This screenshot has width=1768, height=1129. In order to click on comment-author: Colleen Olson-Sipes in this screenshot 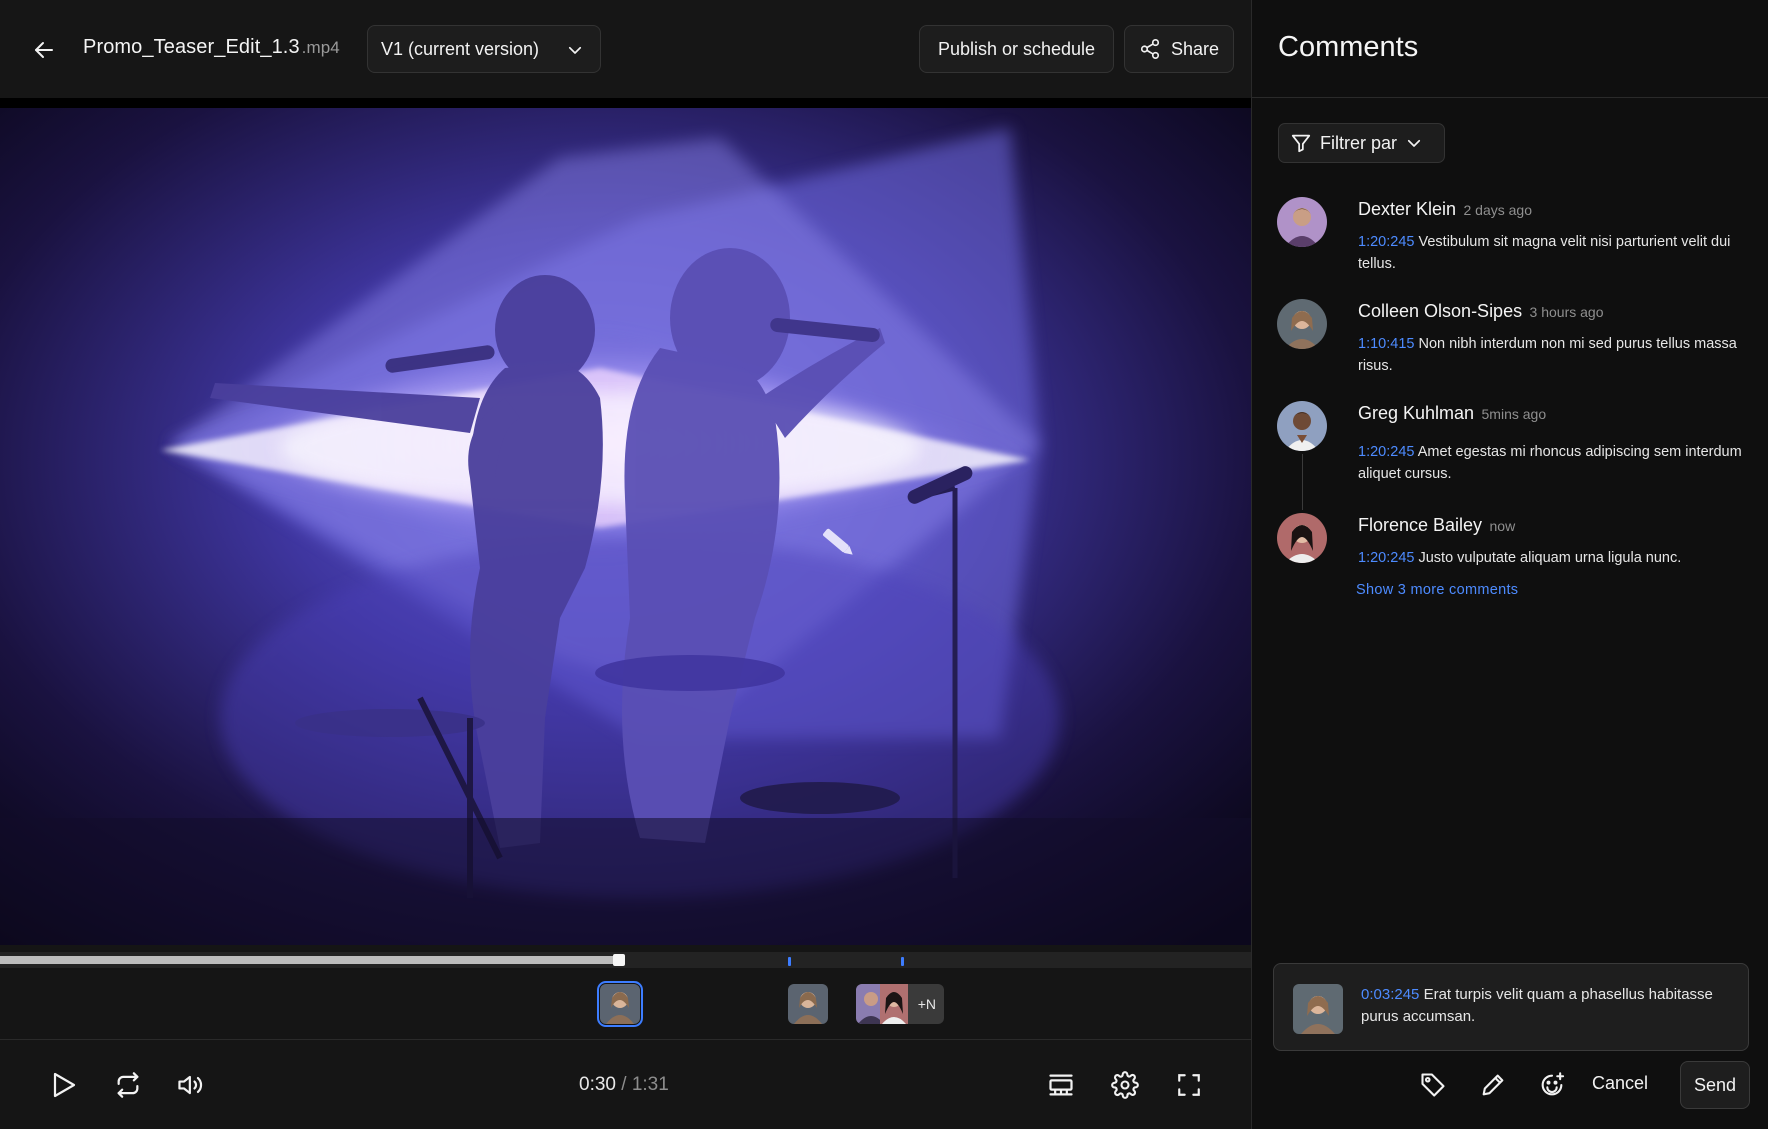, I will do `click(1440, 311)`.